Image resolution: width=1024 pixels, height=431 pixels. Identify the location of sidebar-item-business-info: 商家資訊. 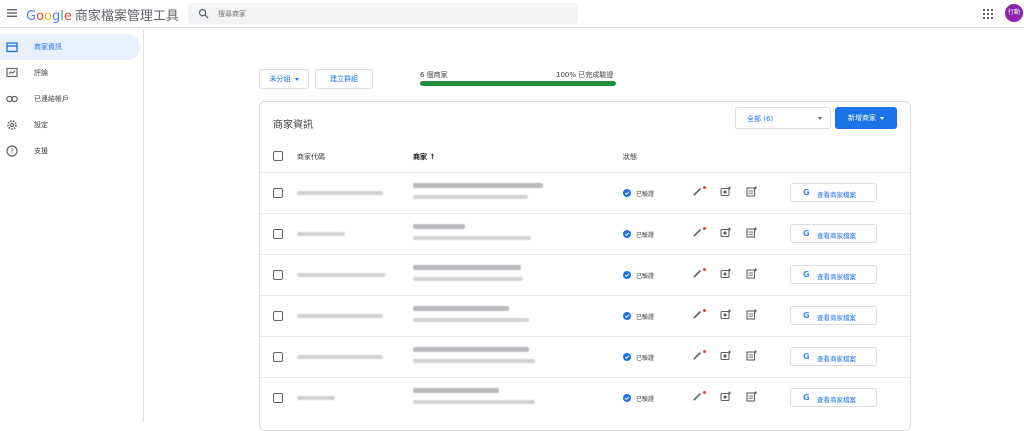
(70, 47).